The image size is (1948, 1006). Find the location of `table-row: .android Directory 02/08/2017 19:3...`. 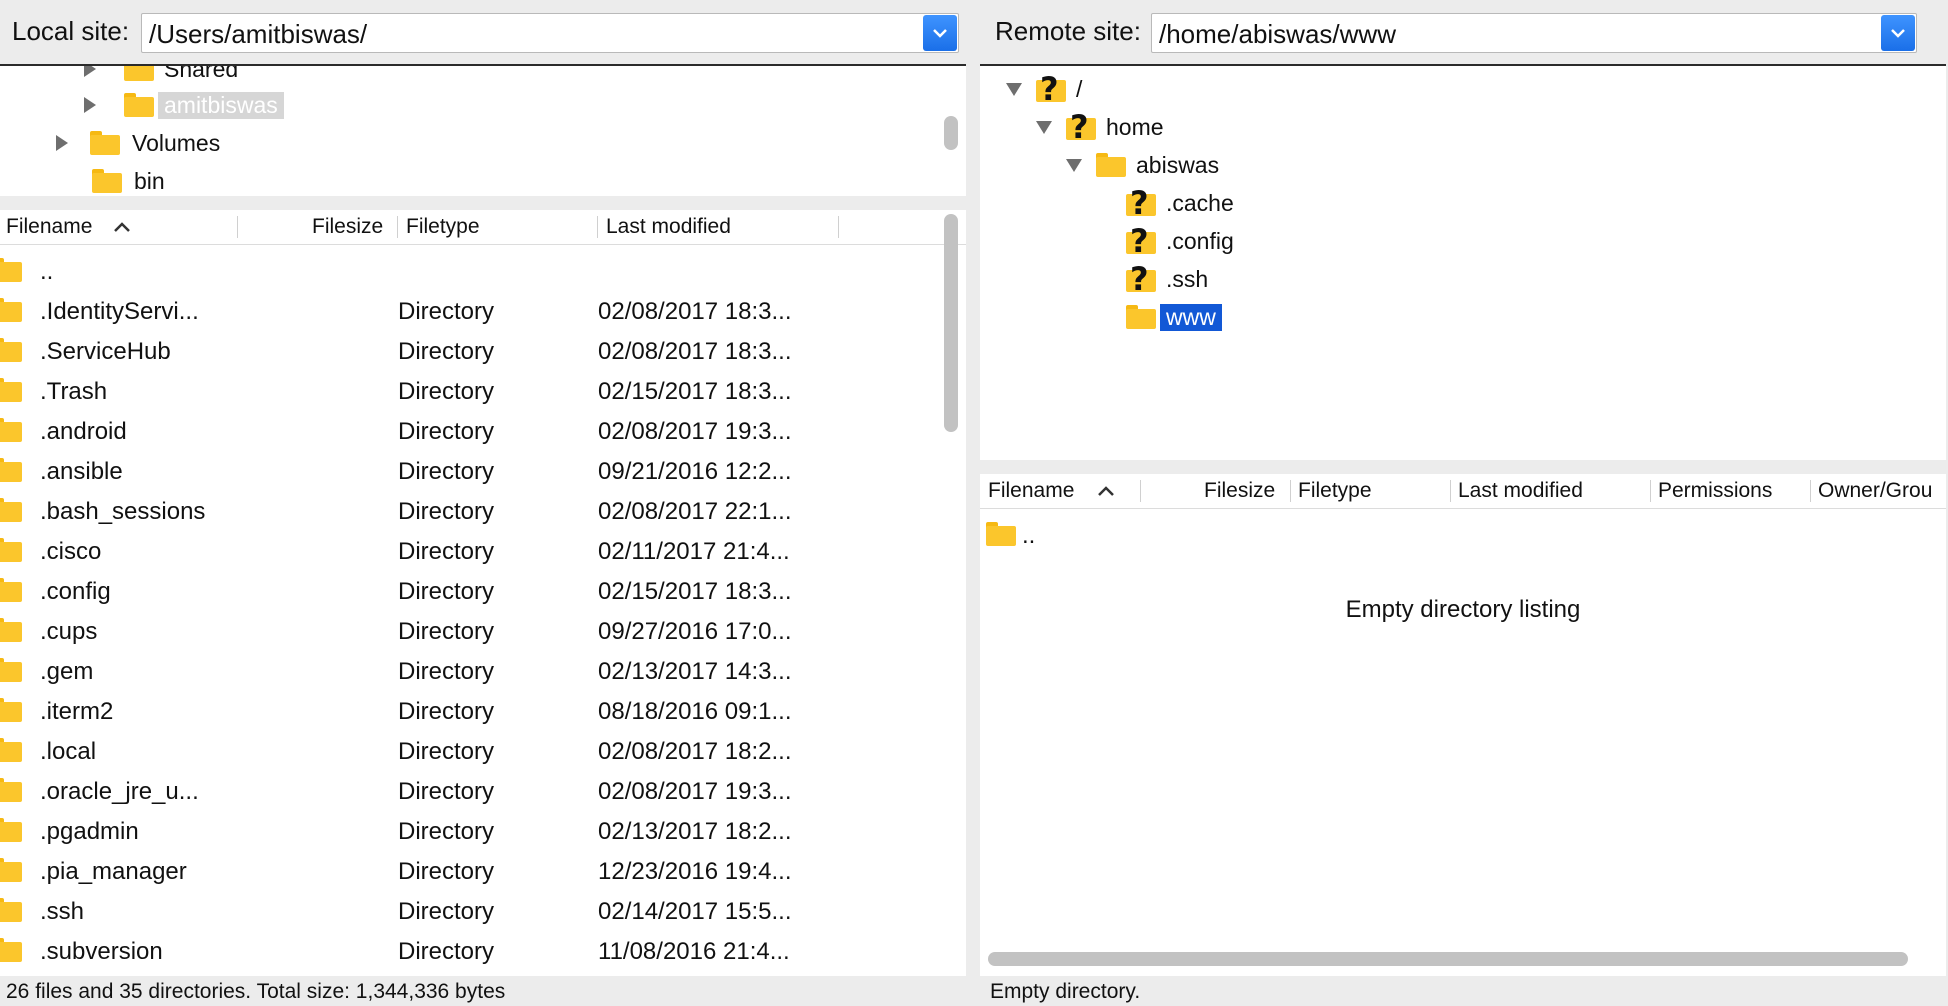

table-row: .android Directory 02/08/2017 19:3... is located at coordinates (470, 430).